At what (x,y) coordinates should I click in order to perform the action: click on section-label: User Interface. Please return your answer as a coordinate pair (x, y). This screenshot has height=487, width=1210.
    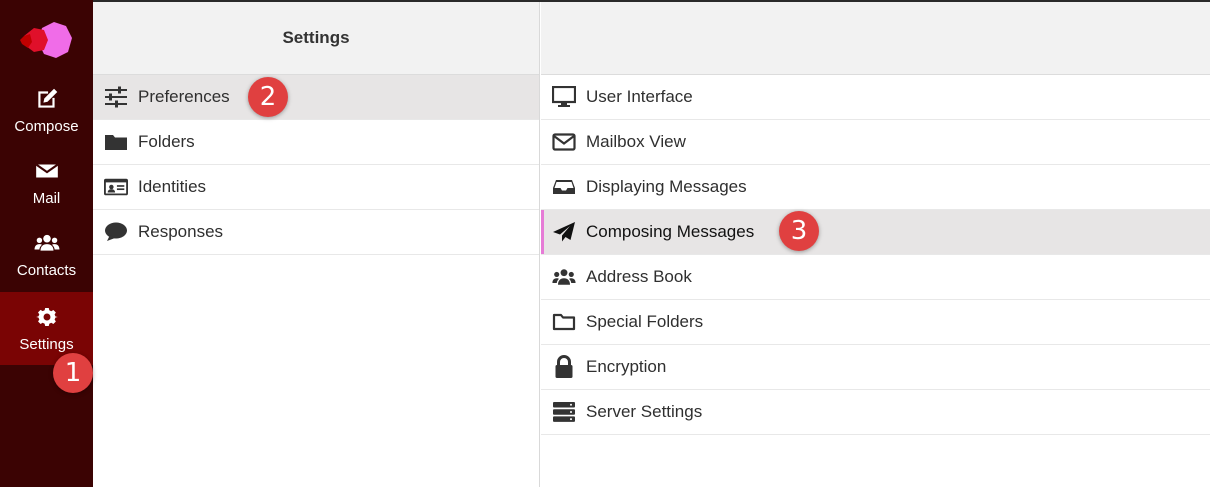
    Looking at the image, I should click on (639, 96).